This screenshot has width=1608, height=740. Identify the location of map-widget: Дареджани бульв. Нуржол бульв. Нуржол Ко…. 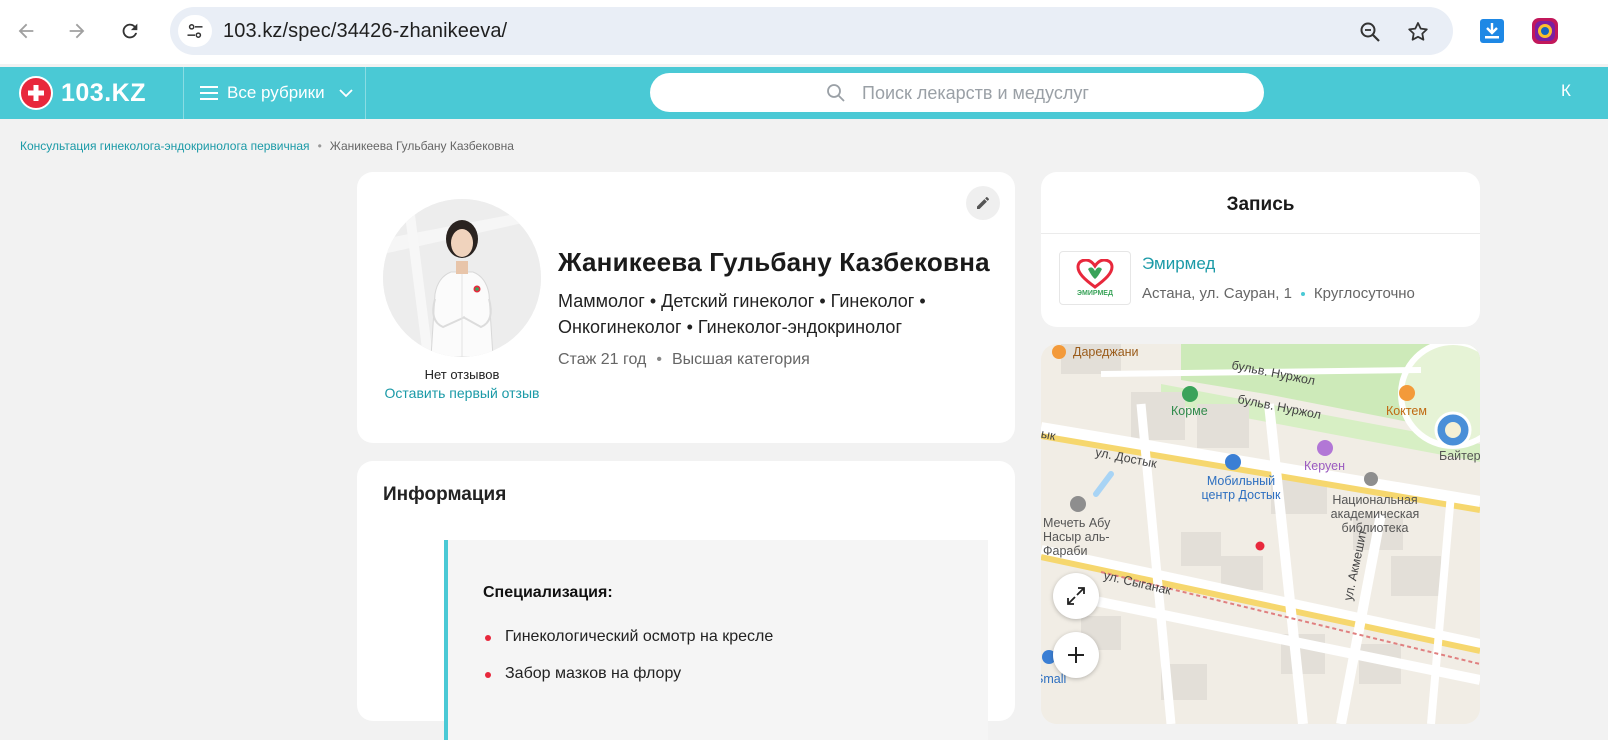
(1260, 534).